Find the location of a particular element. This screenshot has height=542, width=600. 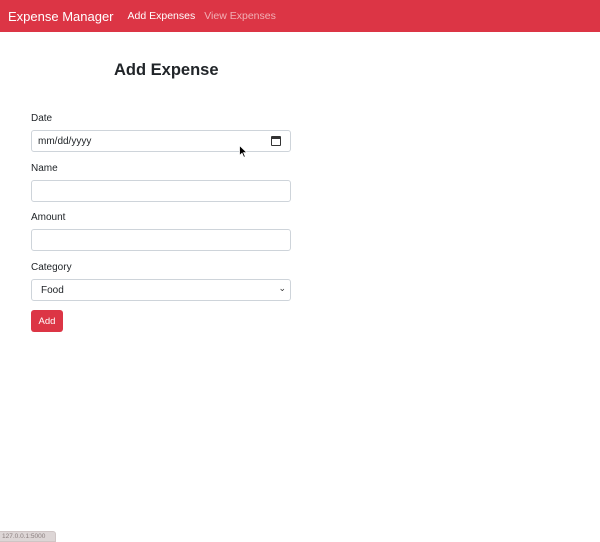

brand-link: Expense Manager is located at coordinates (61, 16).